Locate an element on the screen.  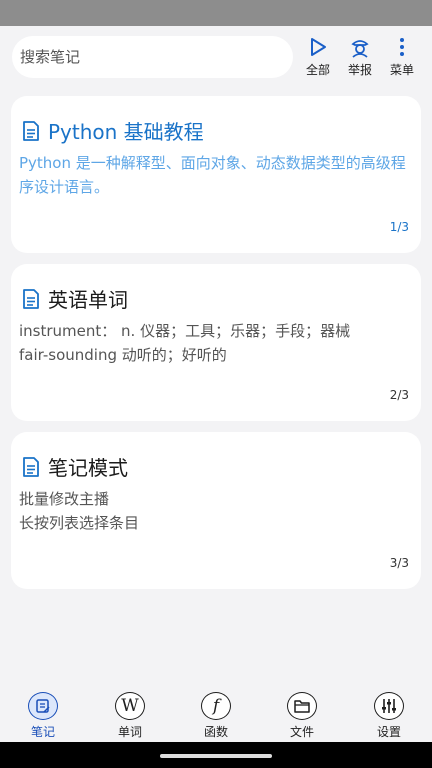
nav-item-words: W 单词 is located at coordinates (130, 716).